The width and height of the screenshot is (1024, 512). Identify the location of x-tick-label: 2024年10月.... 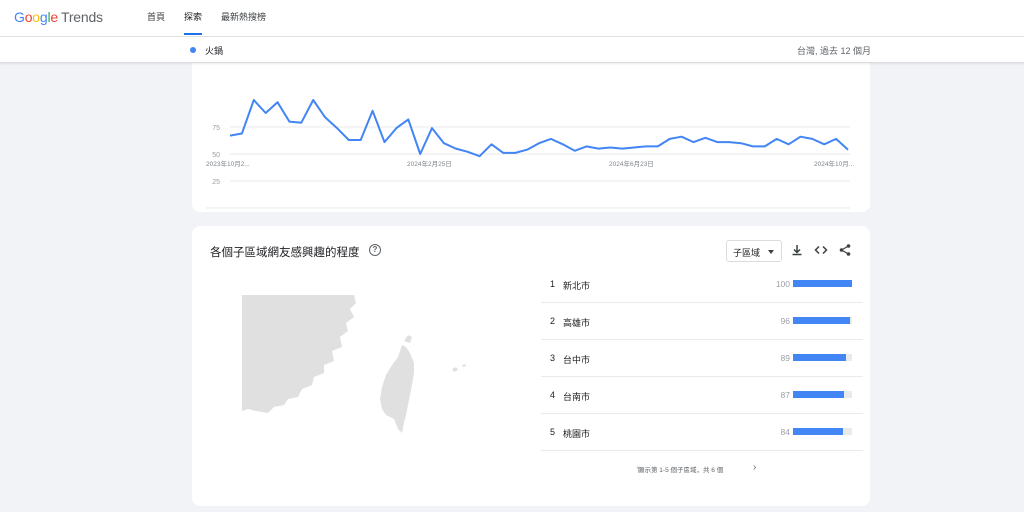
(834, 163).